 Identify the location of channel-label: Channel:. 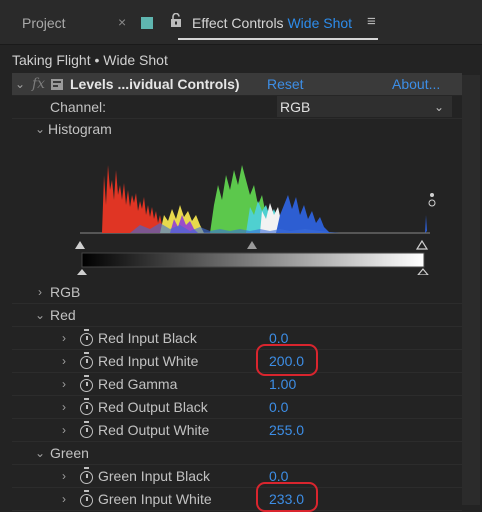
(78, 107).